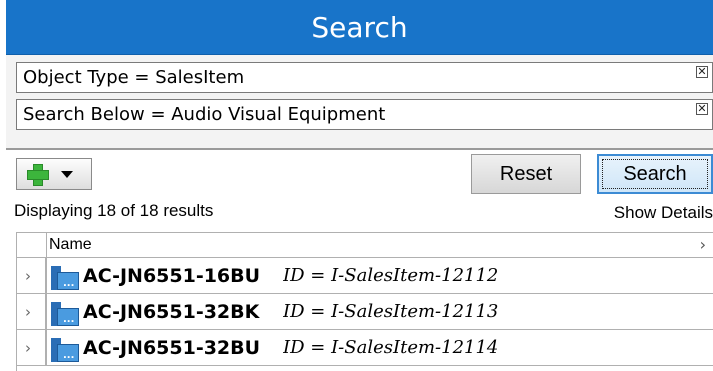  What do you see at coordinates (38, 175) in the screenshot?
I see `plus-icon` at bounding box center [38, 175].